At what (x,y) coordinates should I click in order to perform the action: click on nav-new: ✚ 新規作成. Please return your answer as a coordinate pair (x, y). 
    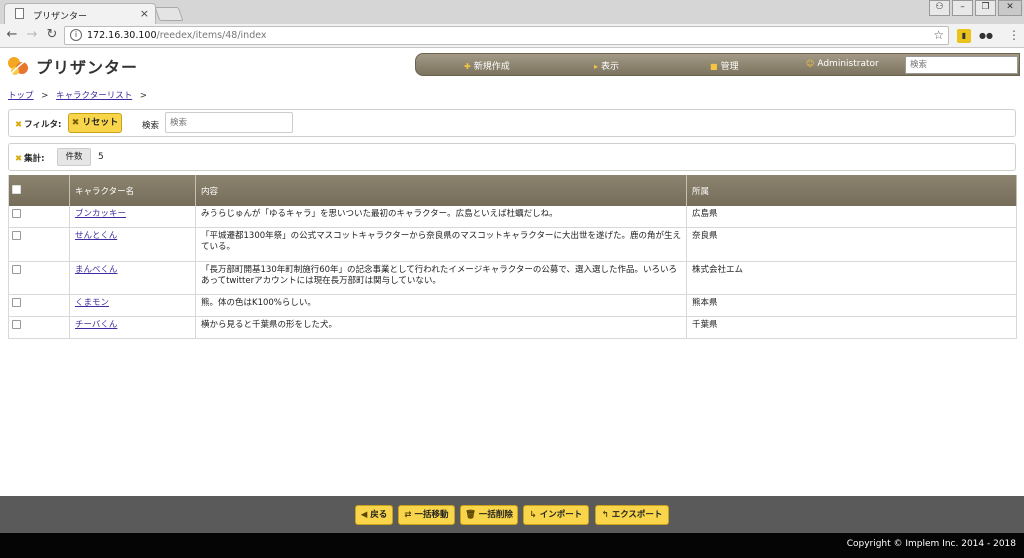
    Looking at the image, I should click on (487, 65).